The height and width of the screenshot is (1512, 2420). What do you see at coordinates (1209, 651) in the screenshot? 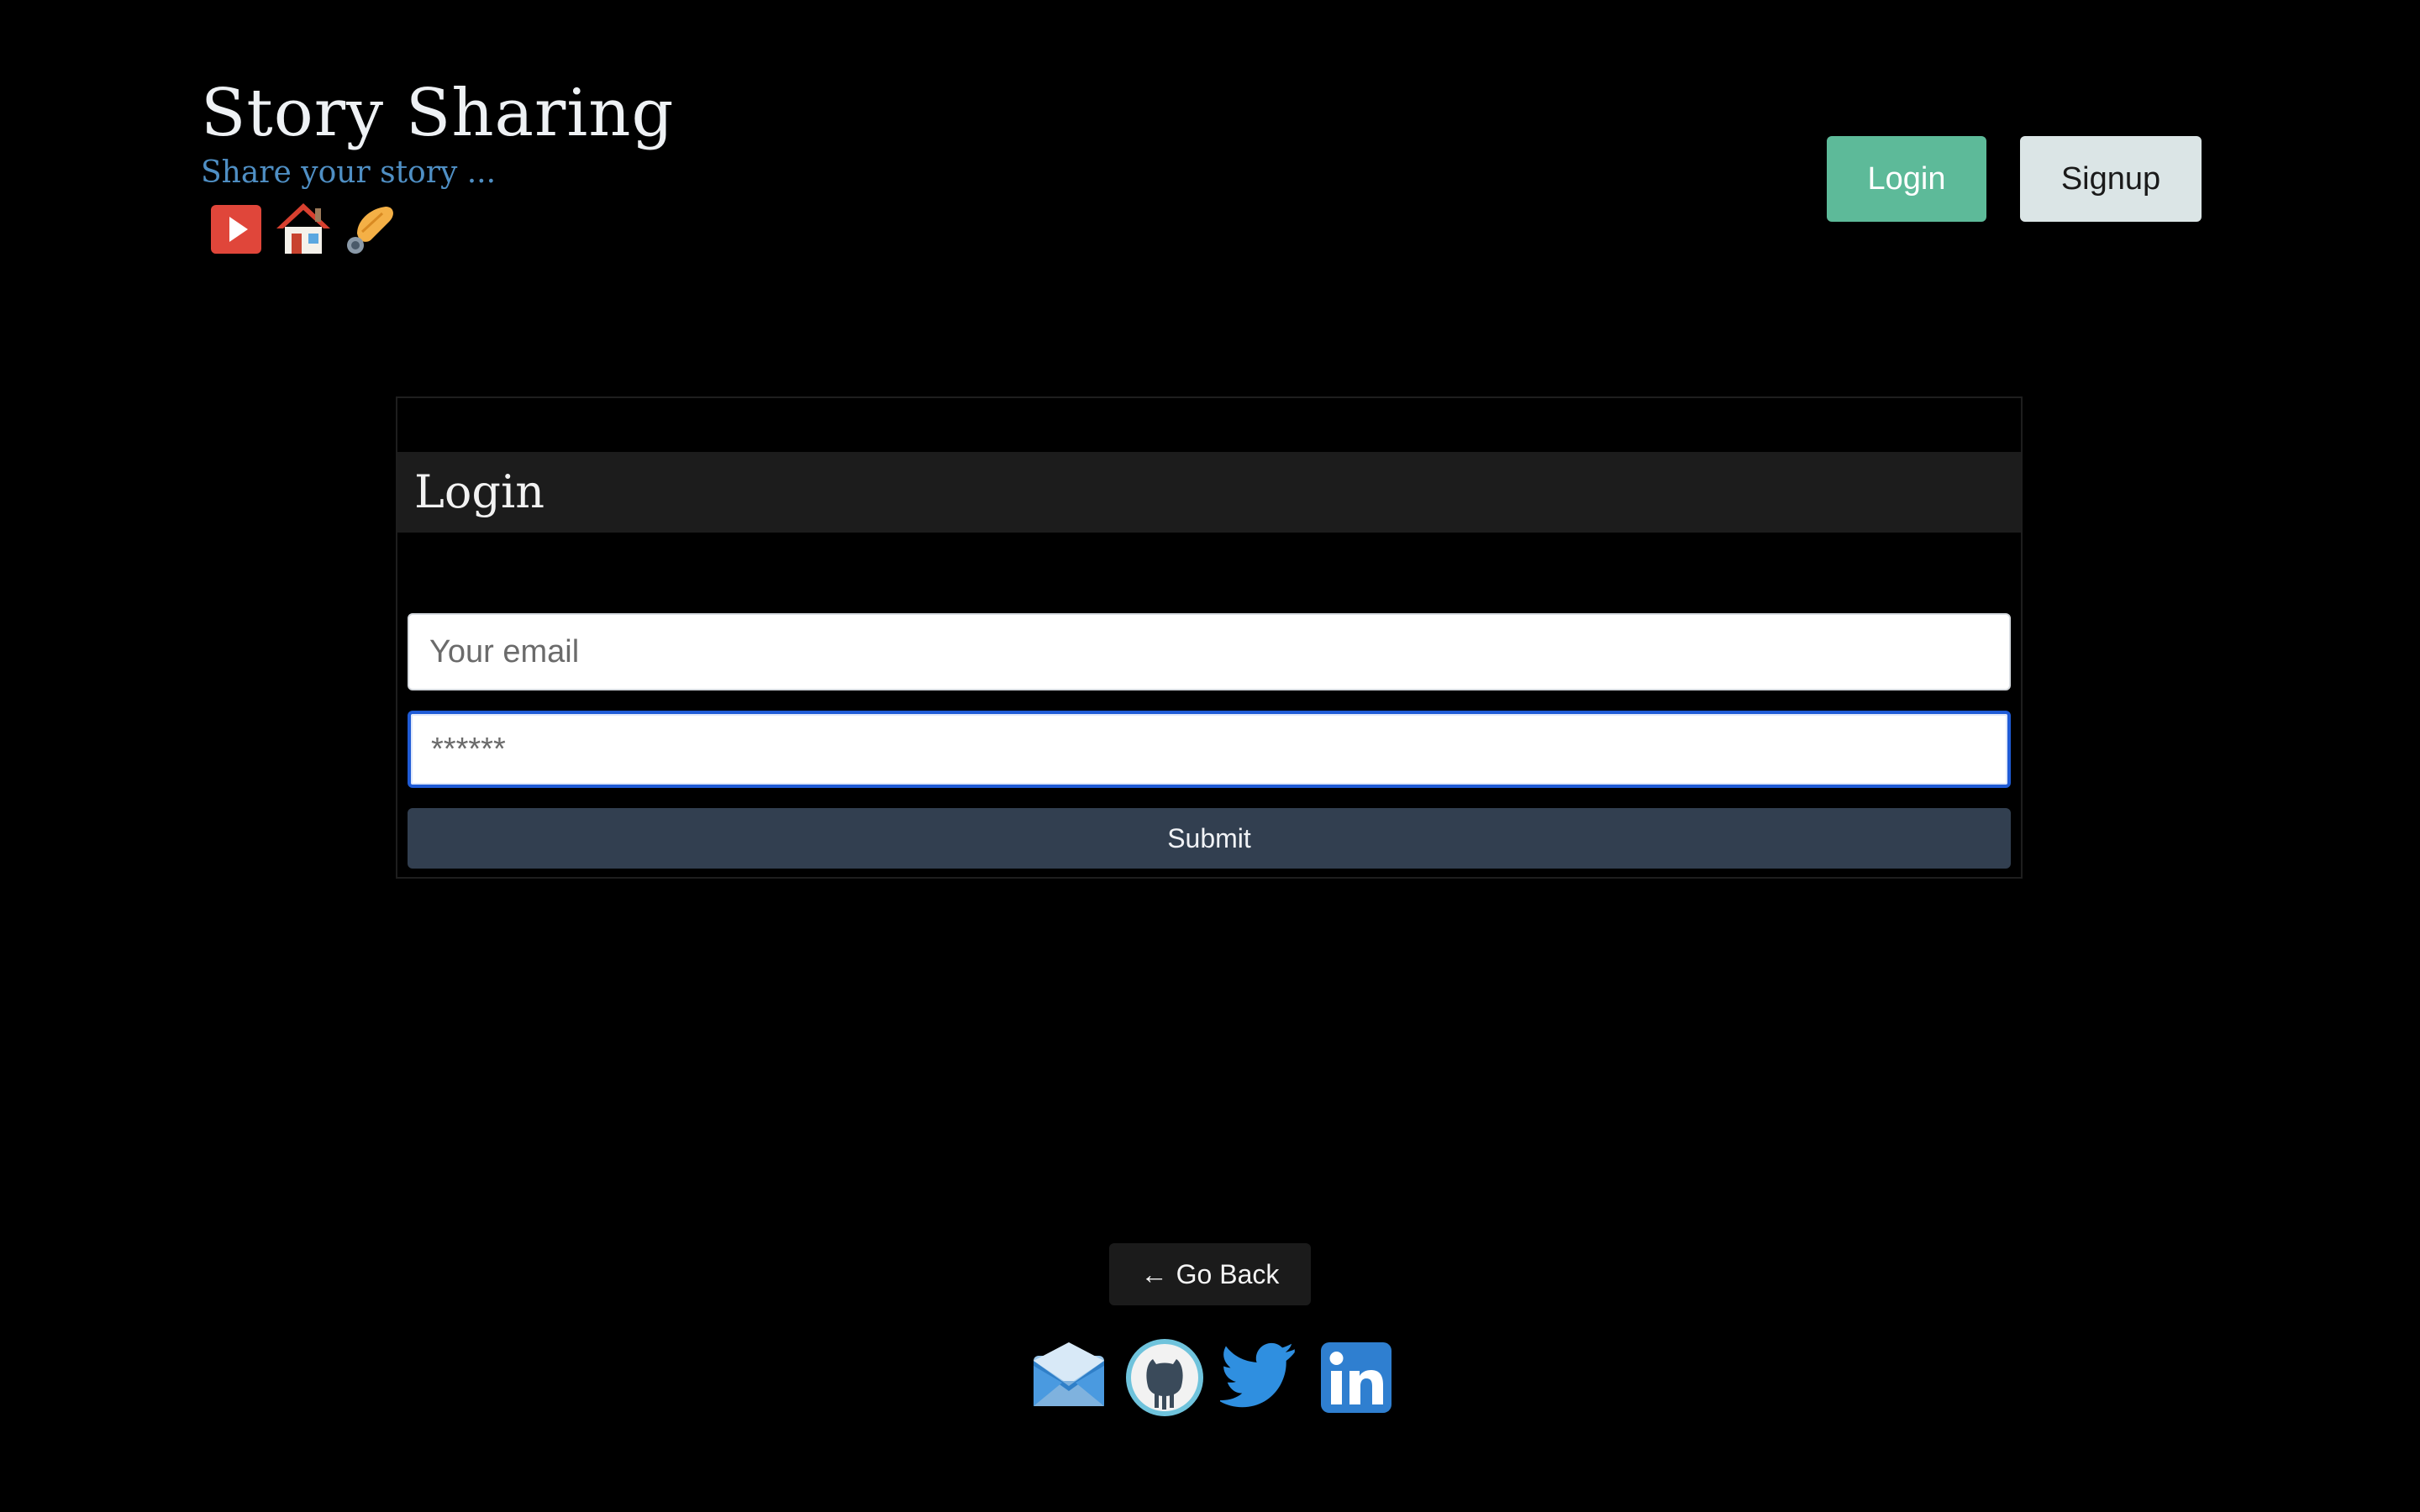
I see `email-field` at bounding box center [1209, 651].